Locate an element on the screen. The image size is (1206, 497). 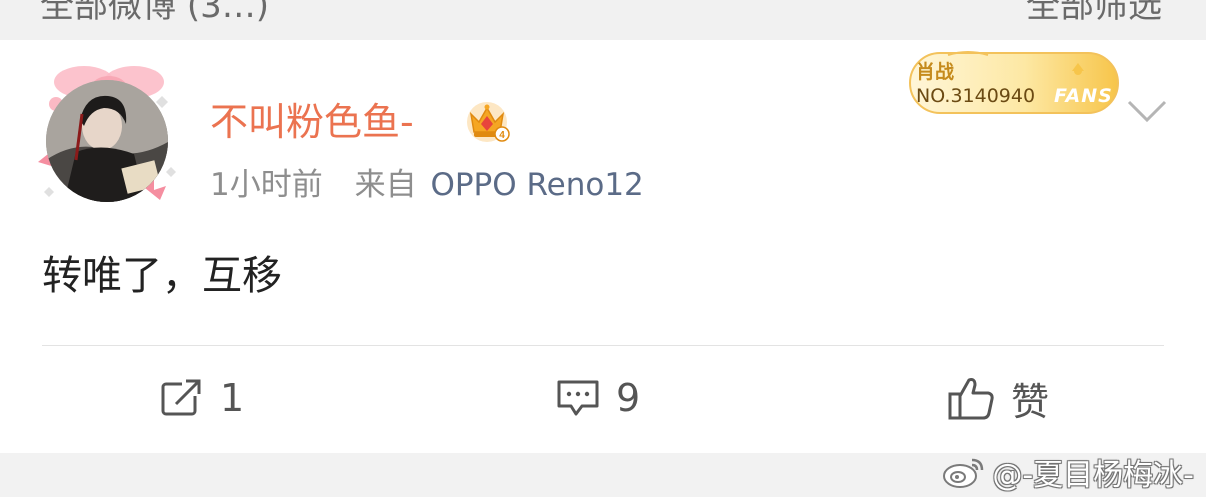
repost-button: 1 is located at coordinates (202, 398).